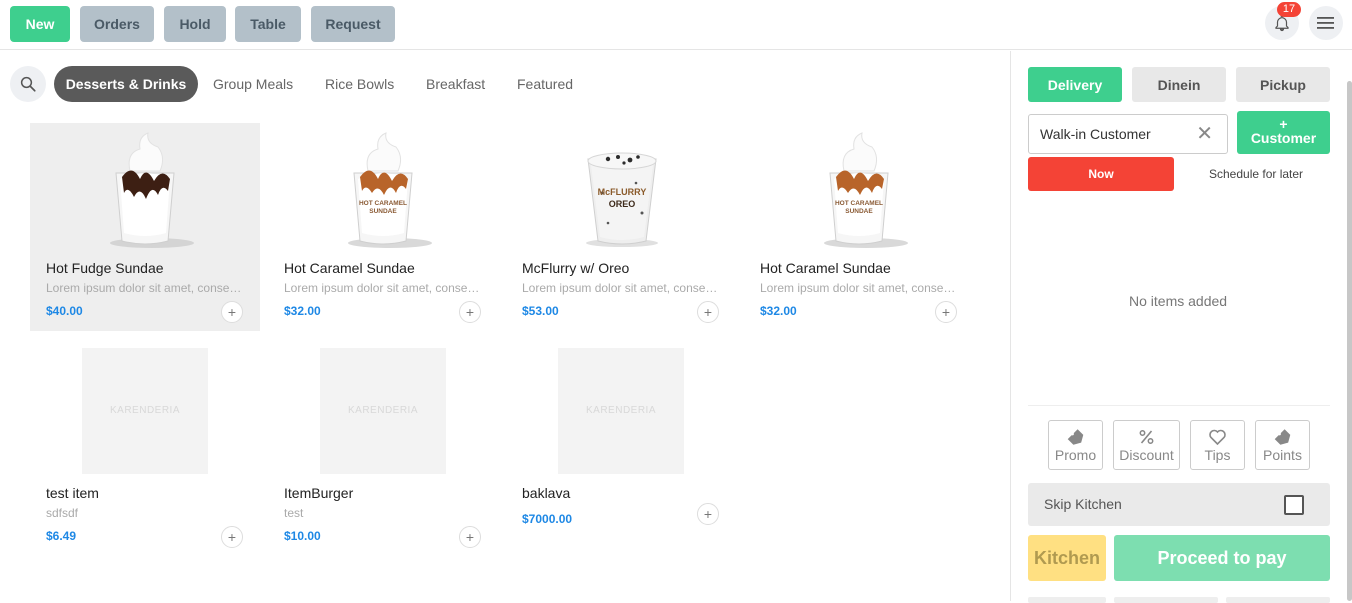 The image size is (1352, 603). I want to click on order-type-pickup: Pickup, so click(1283, 84).